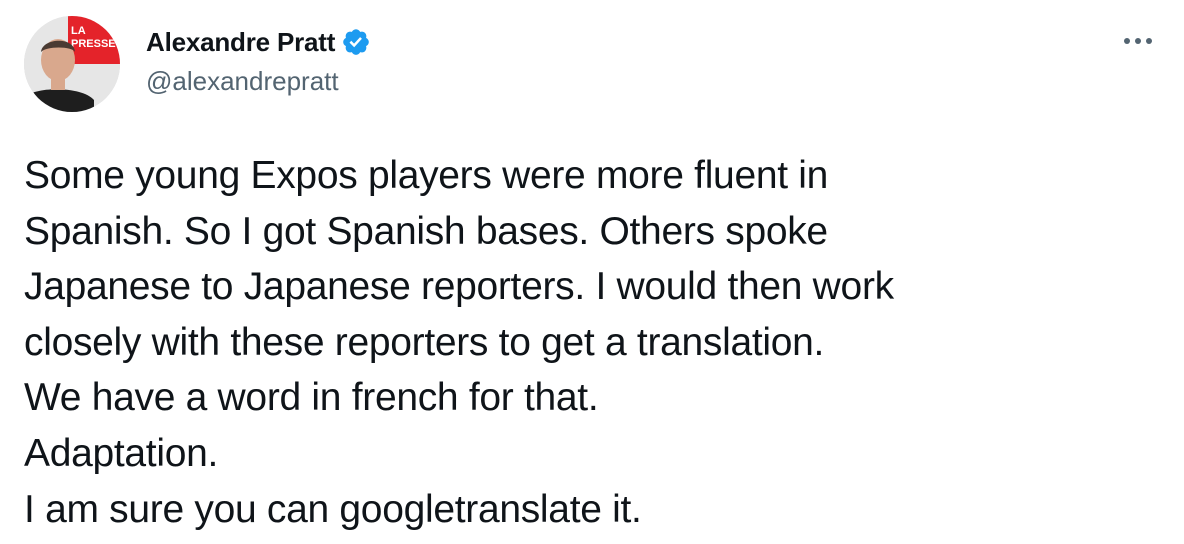 The height and width of the screenshot is (544, 1184). Describe the element at coordinates (242, 81) in the screenshot. I see `author-handle: @alexandrepratt` at that location.